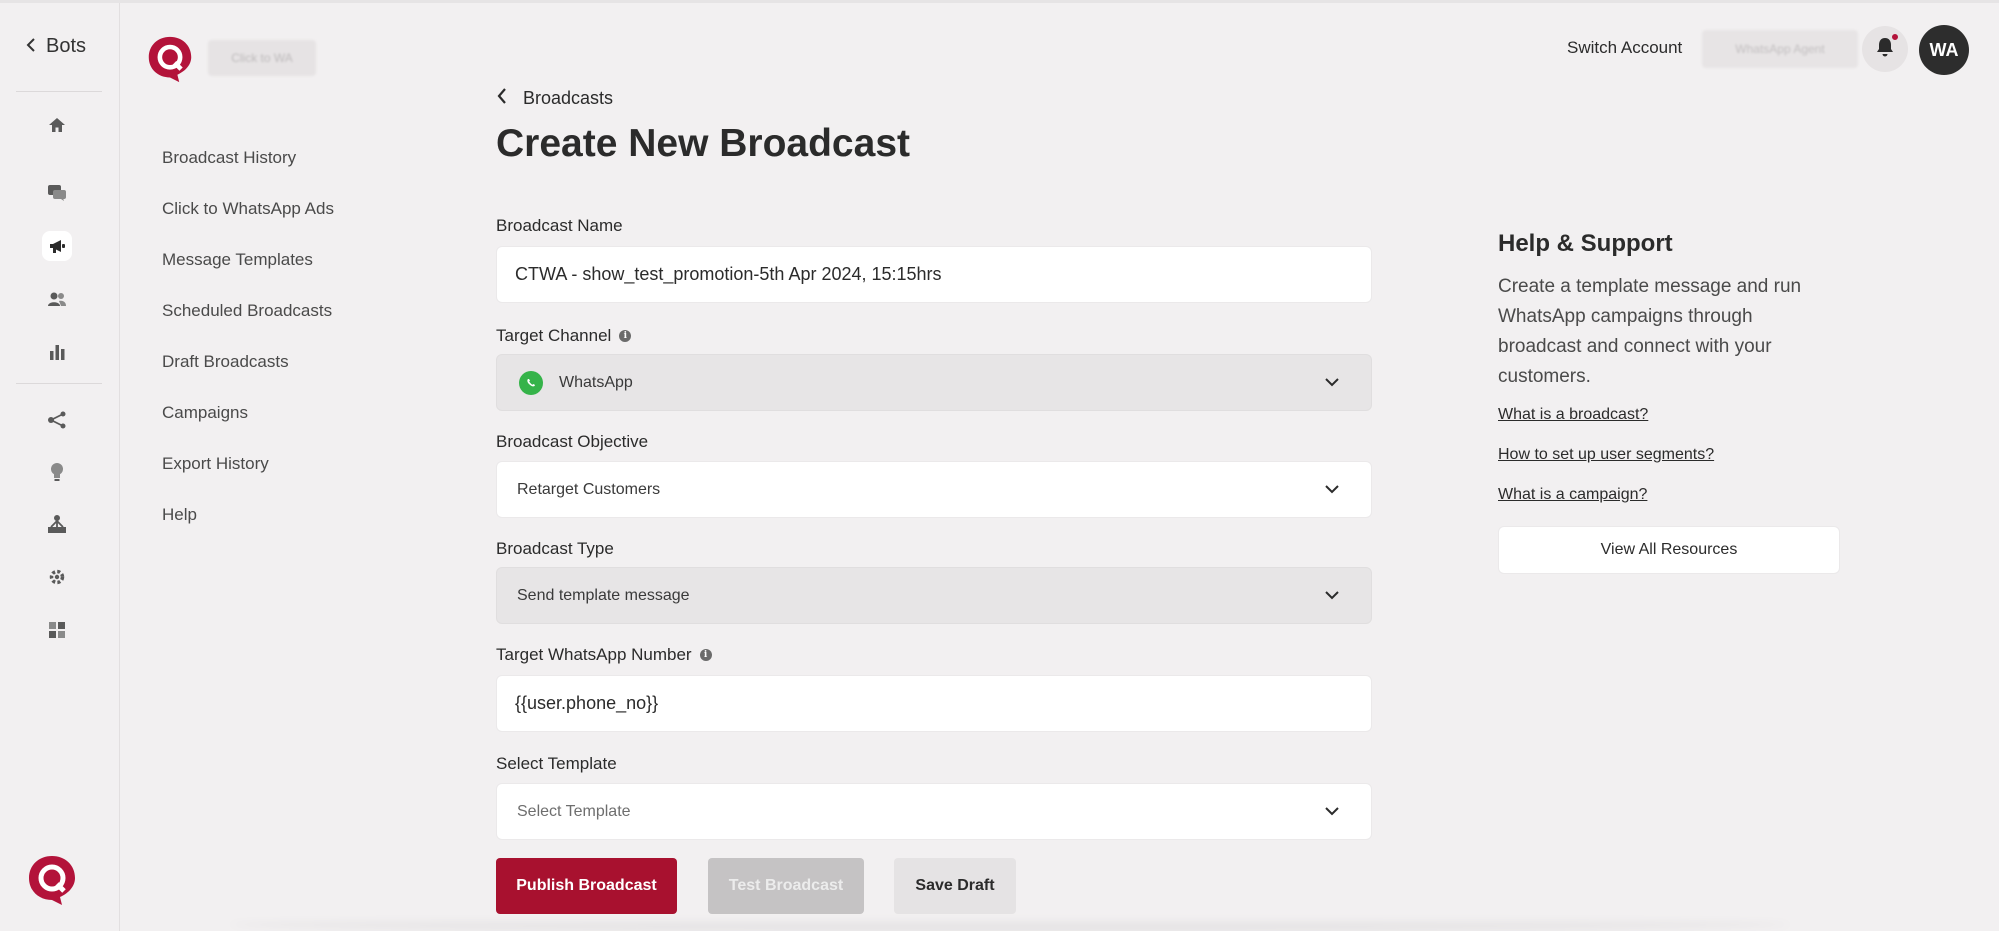 This screenshot has height=931, width=1999. I want to click on whatsapp-icon, so click(531, 382).